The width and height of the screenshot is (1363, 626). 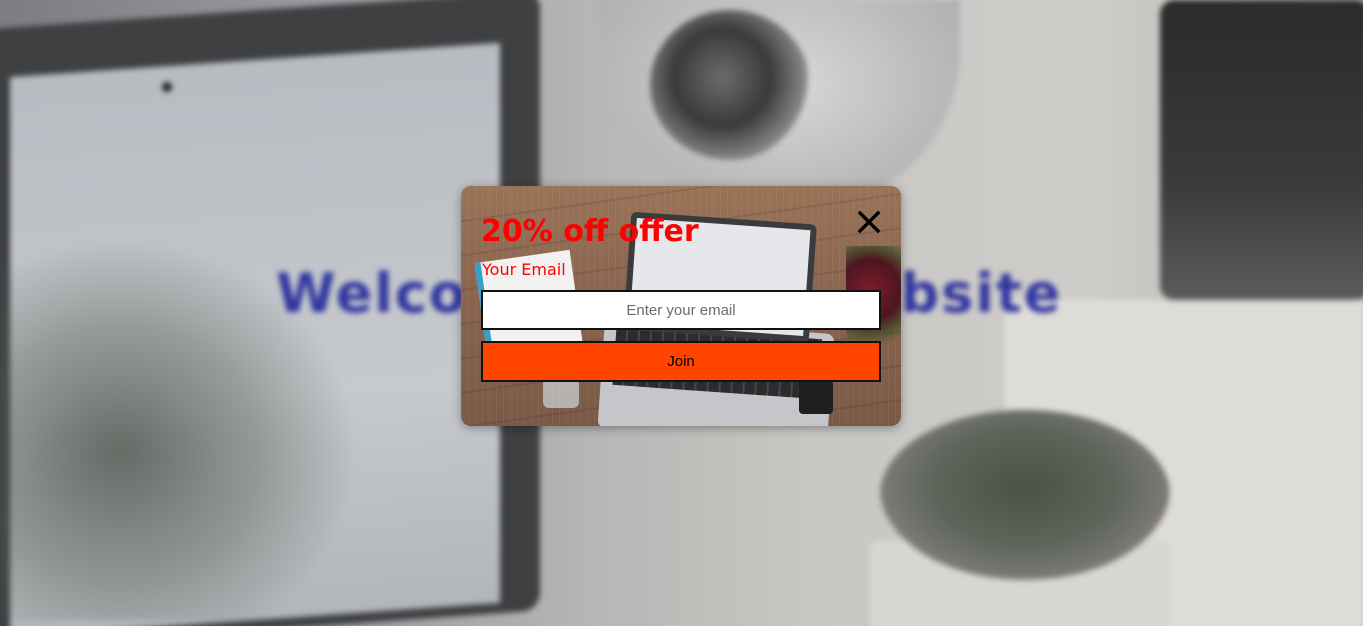 I want to click on popup-title: 20% off offer, so click(x=590, y=231).